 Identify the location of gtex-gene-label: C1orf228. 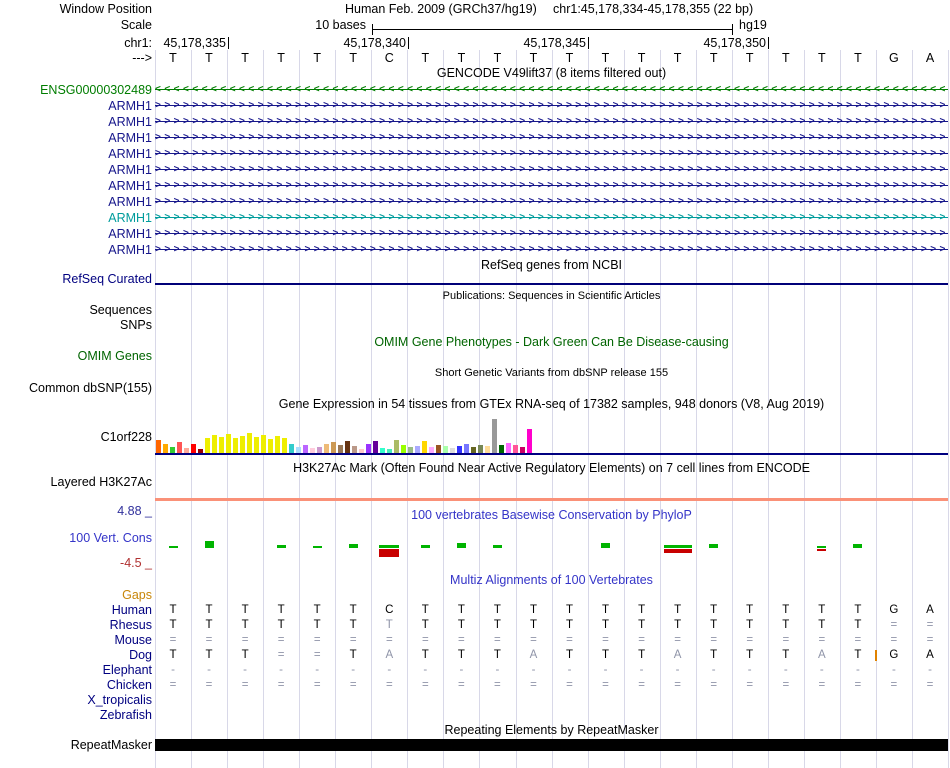
(126, 437).